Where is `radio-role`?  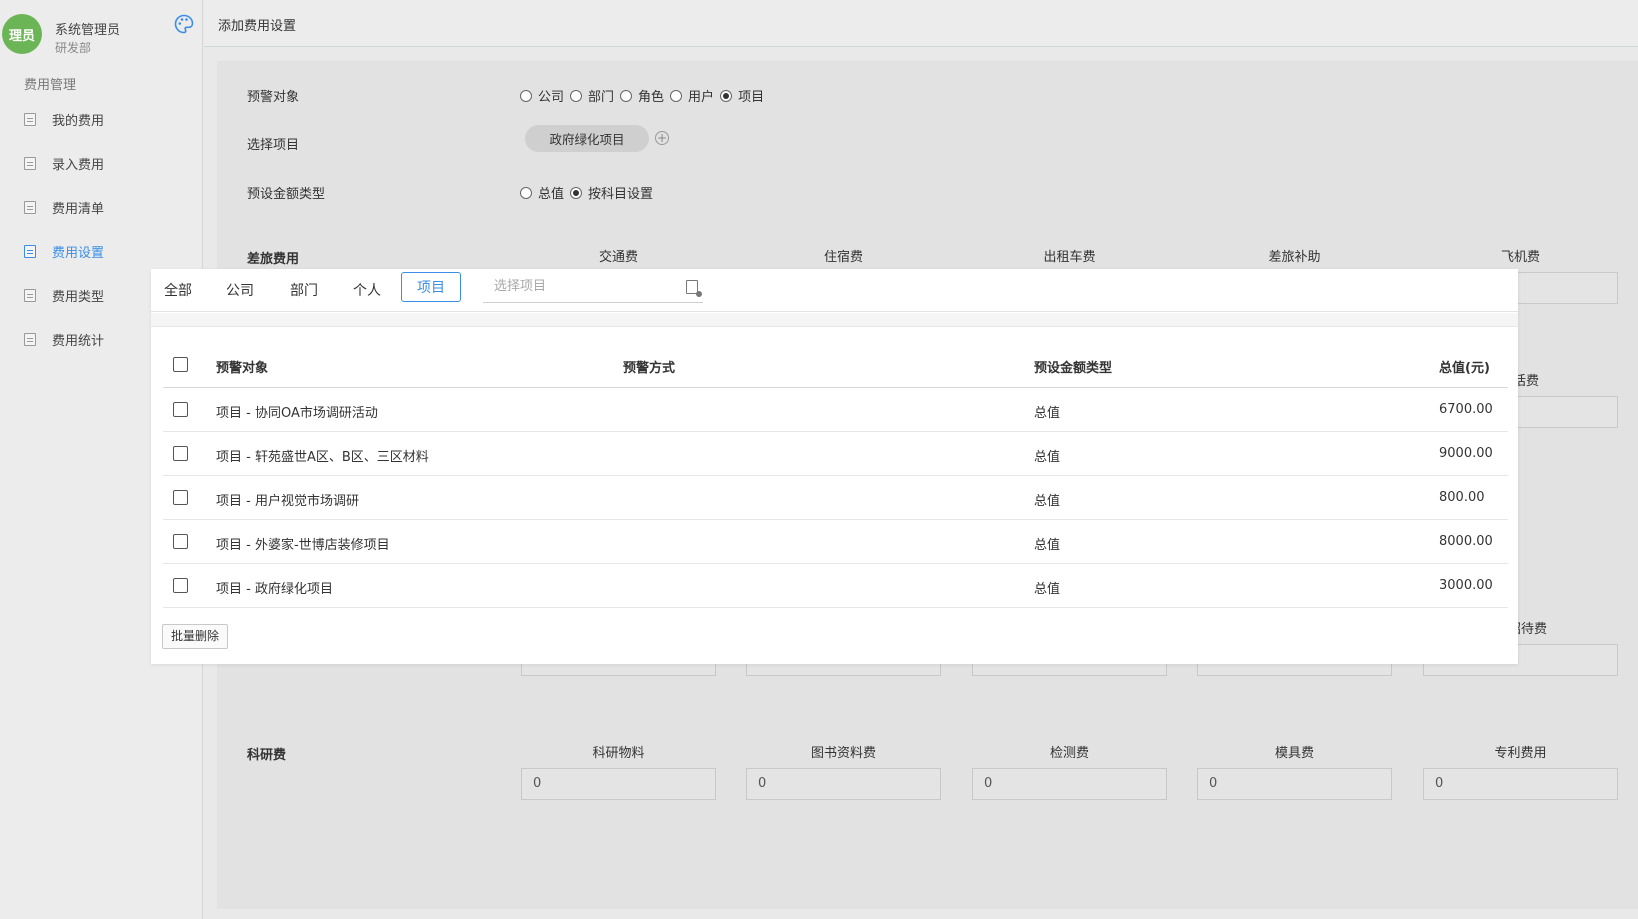
radio-role is located at coordinates (626, 95).